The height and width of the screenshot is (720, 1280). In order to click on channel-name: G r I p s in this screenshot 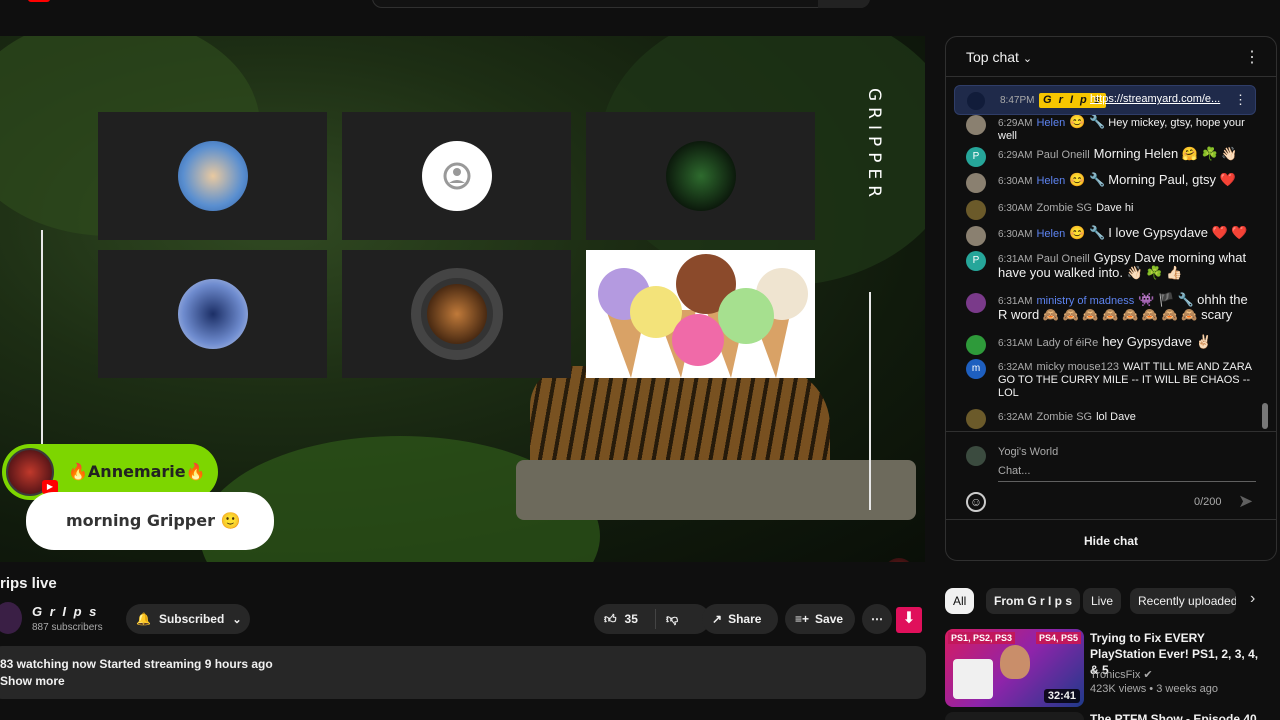, I will do `click(65, 611)`.